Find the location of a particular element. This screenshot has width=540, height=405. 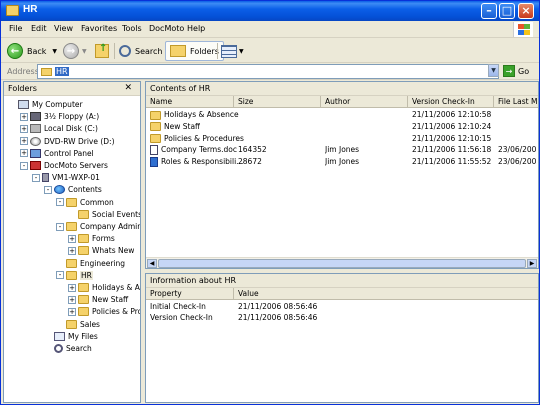

tree-item: My Files is located at coordinates (71, 336).